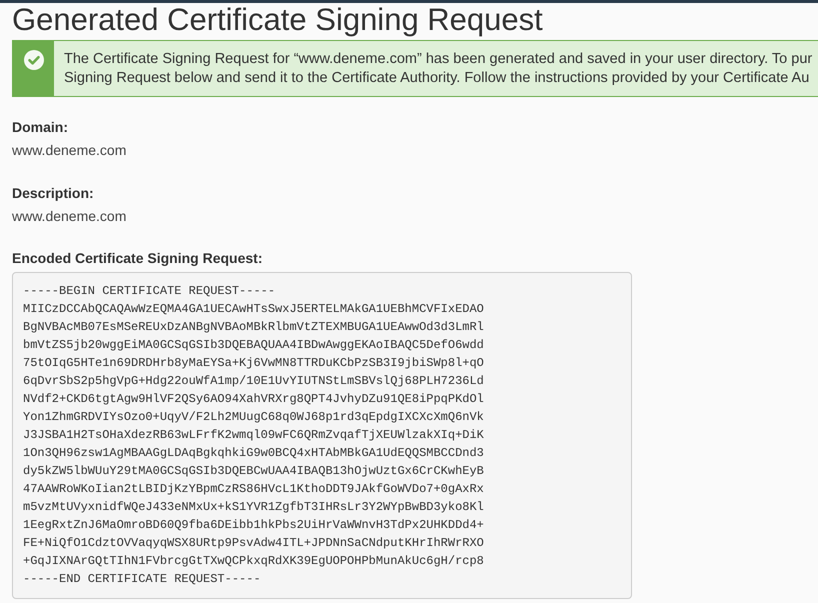 This screenshot has width=818, height=603. What do you see at coordinates (137, 258) in the screenshot?
I see `field-label: Encoded Certificate Signing Request:` at bounding box center [137, 258].